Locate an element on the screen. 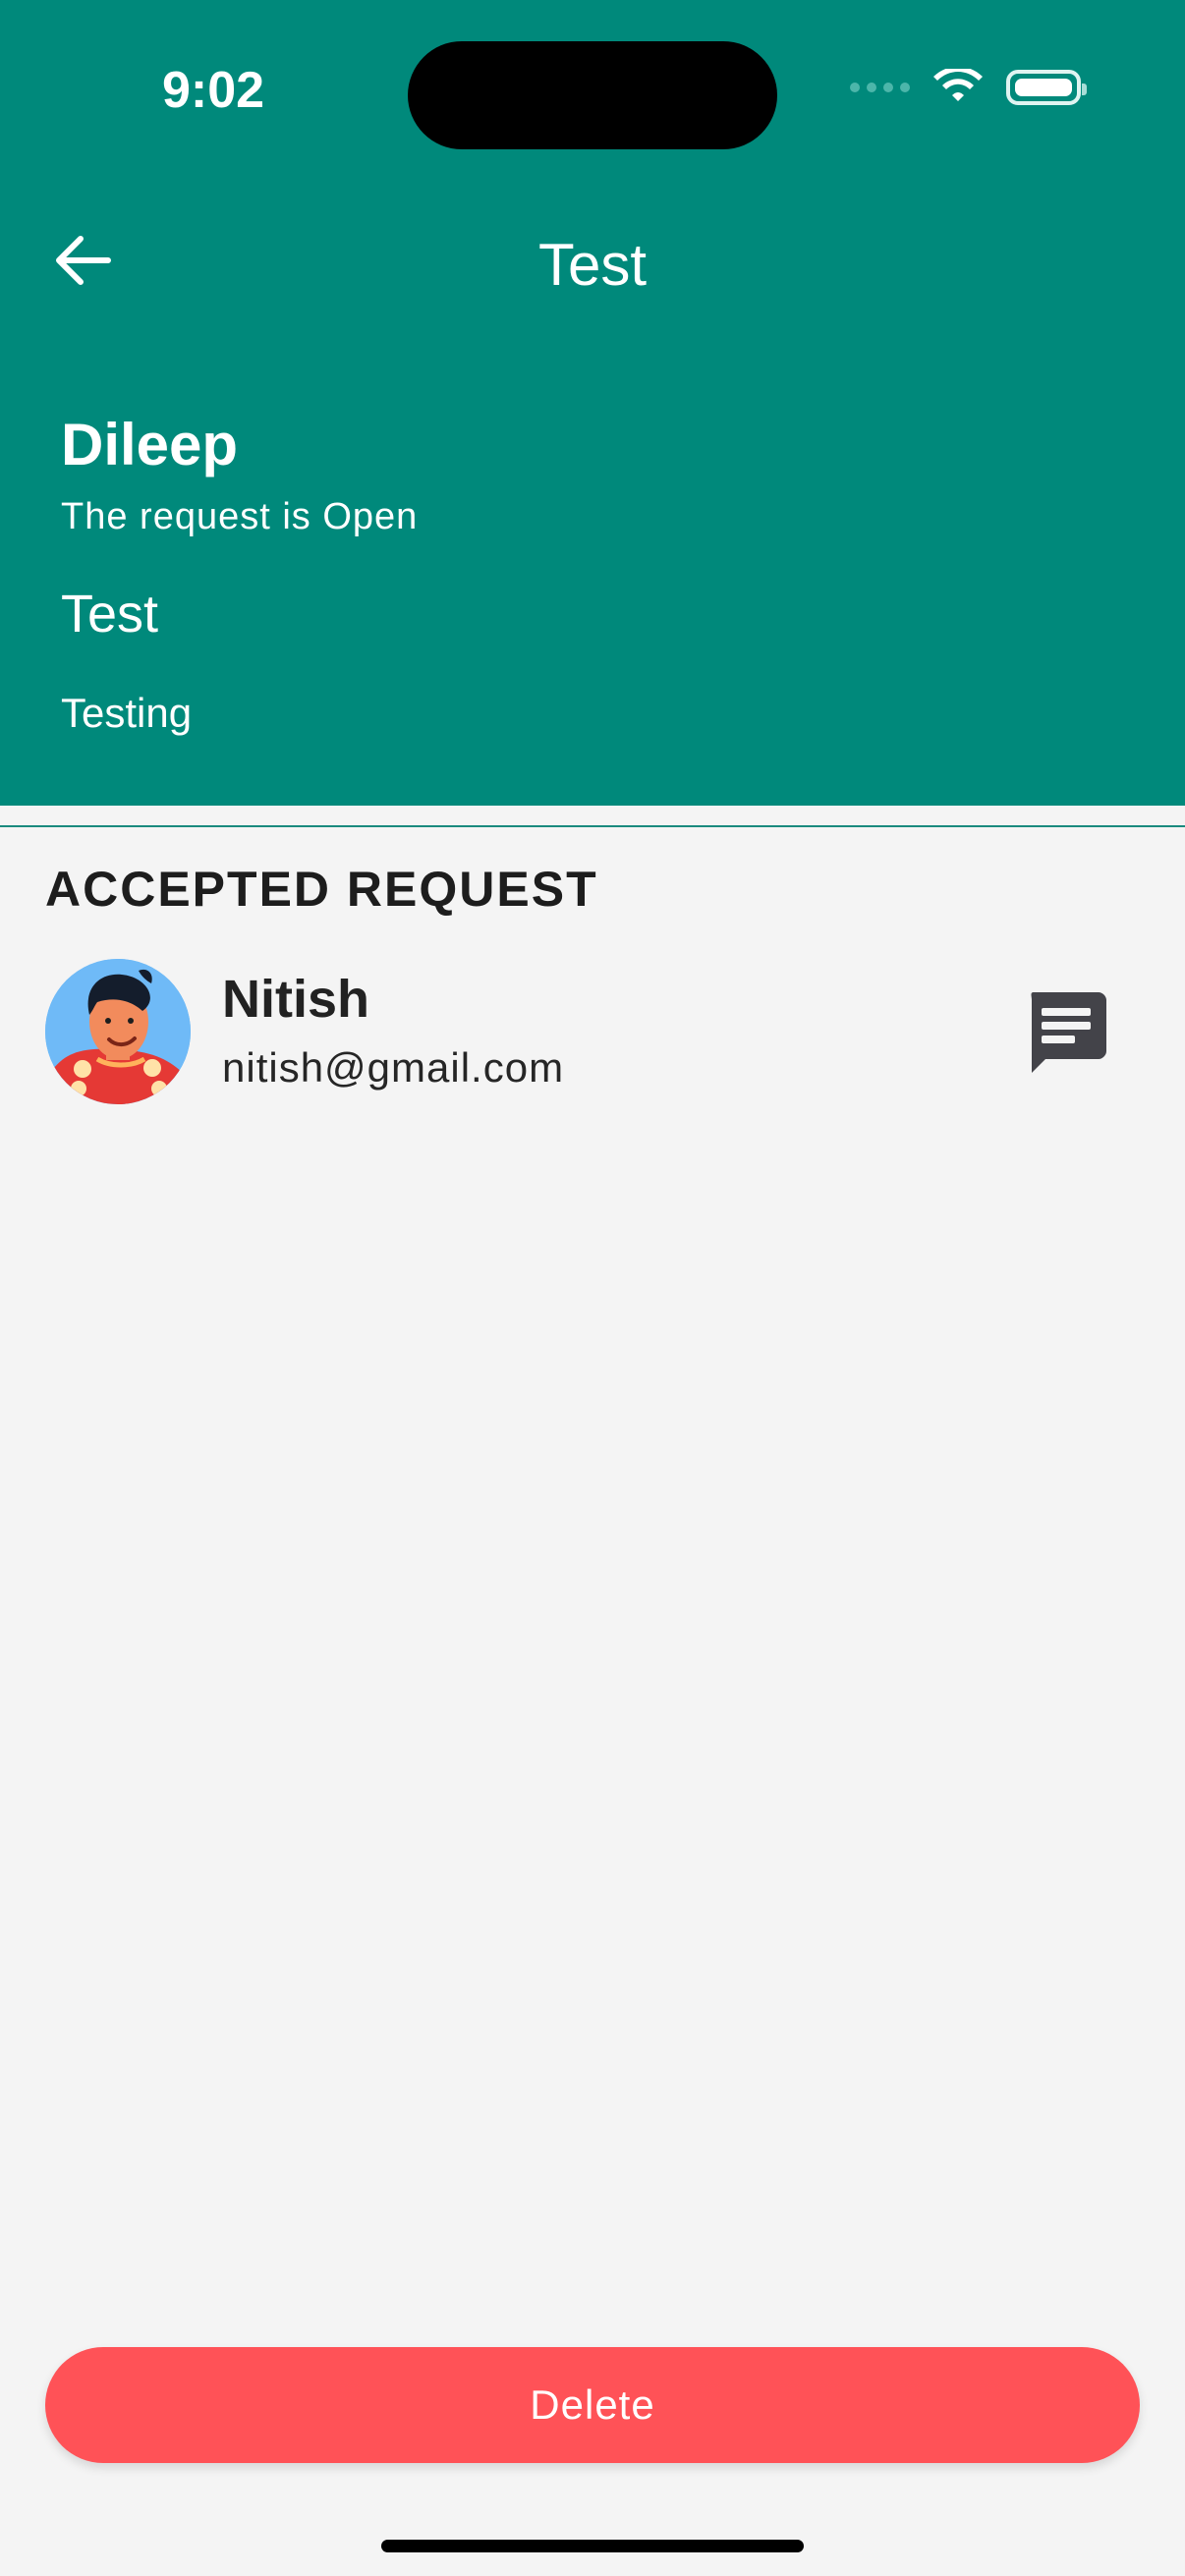 The width and height of the screenshot is (1185, 2576). request-title: Test is located at coordinates (110, 614).